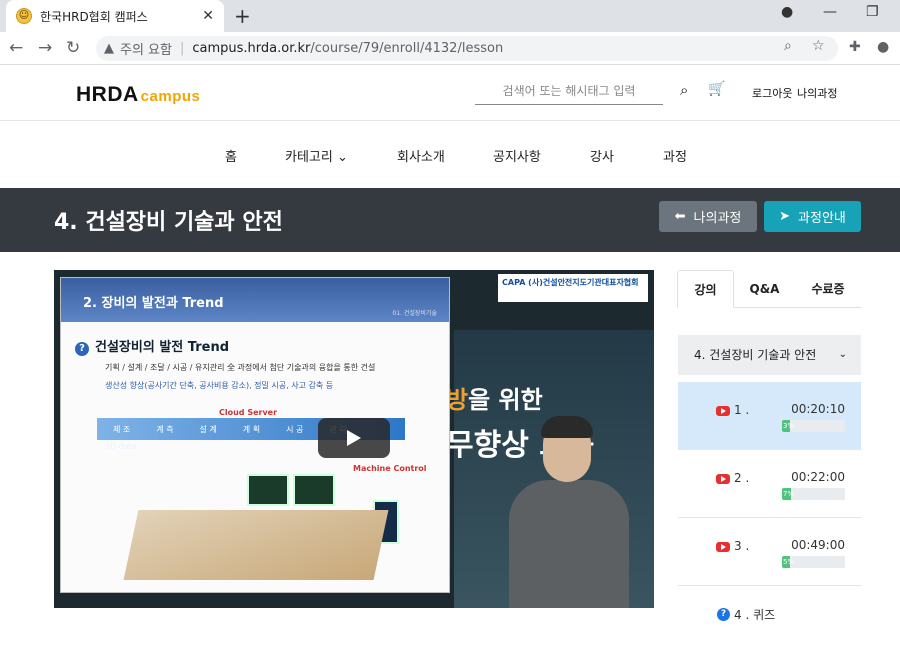  What do you see at coordinates (109, 48) in the screenshot?
I see `warning-icon: ▲` at bounding box center [109, 48].